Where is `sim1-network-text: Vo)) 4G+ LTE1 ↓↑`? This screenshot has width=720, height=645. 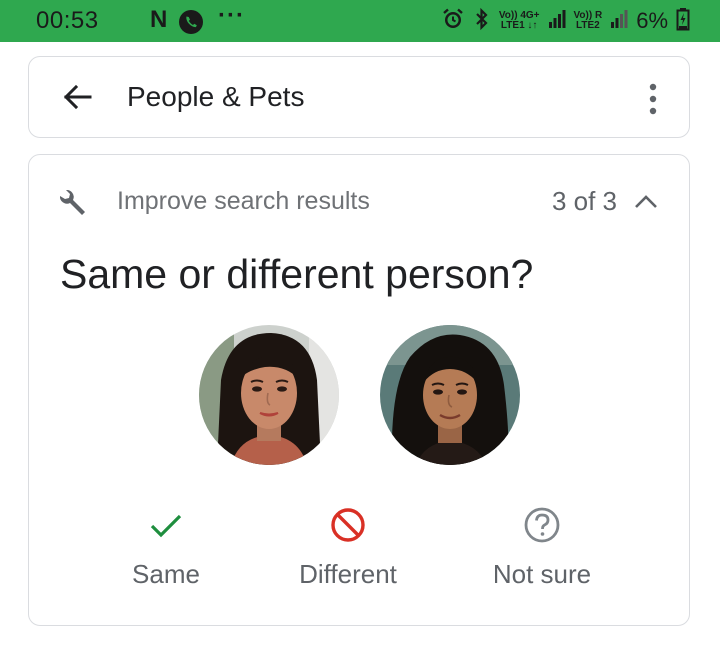 sim1-network-text: Vo)) 4G+ LTE1 ↓↑ is located at coordinates (519, 21).